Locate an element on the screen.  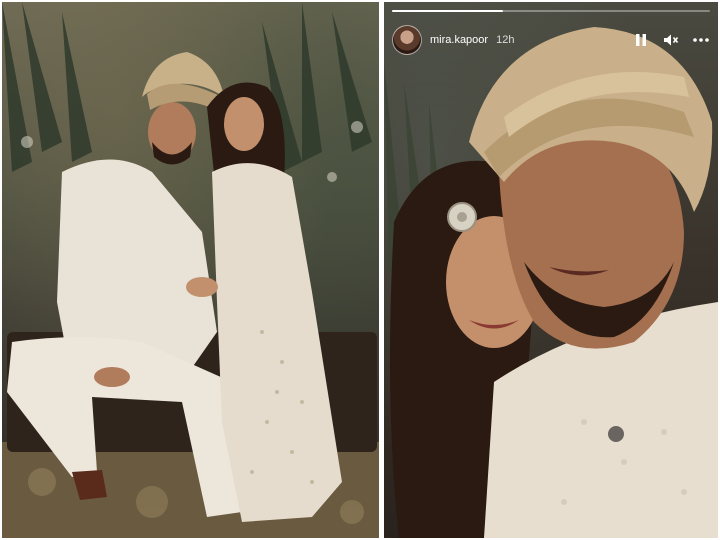
username: mira.kapoor is located at coordinates (459, 40).